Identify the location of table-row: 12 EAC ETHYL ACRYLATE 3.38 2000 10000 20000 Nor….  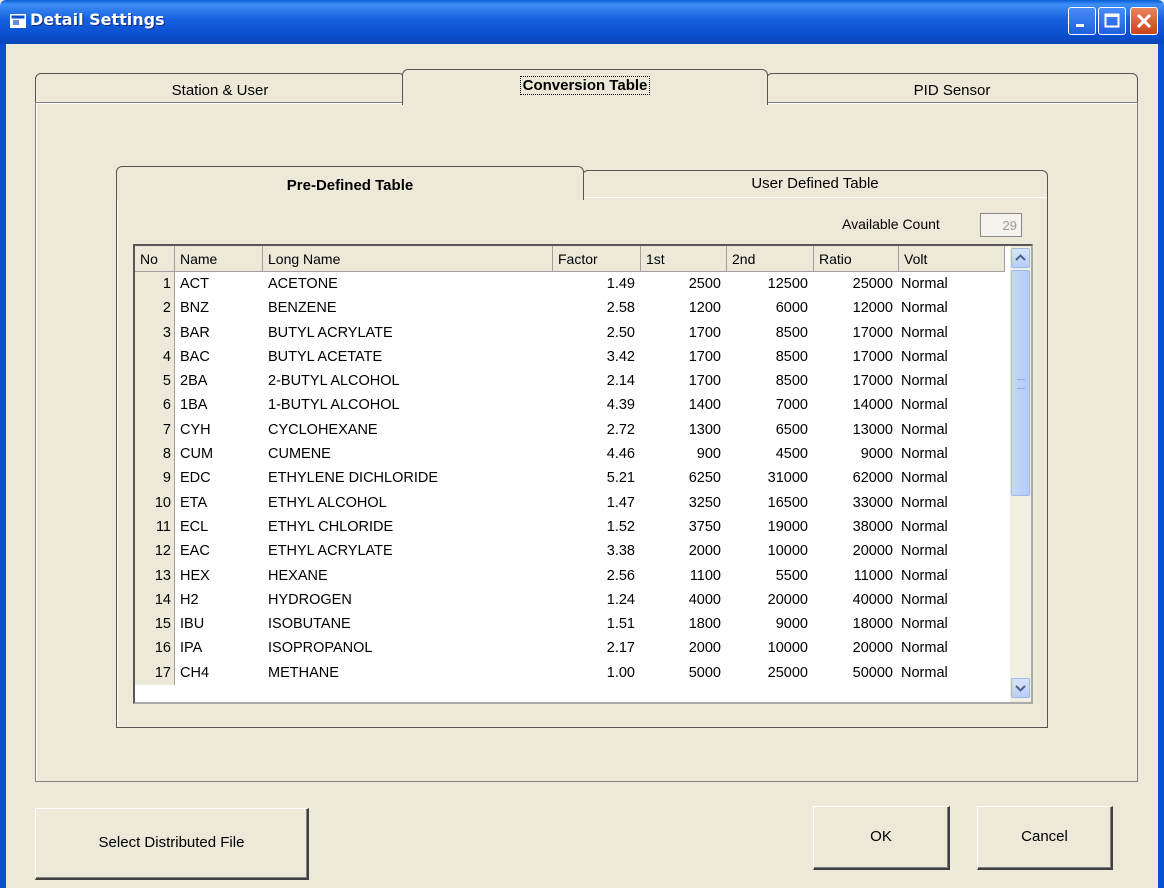
(570, 551).